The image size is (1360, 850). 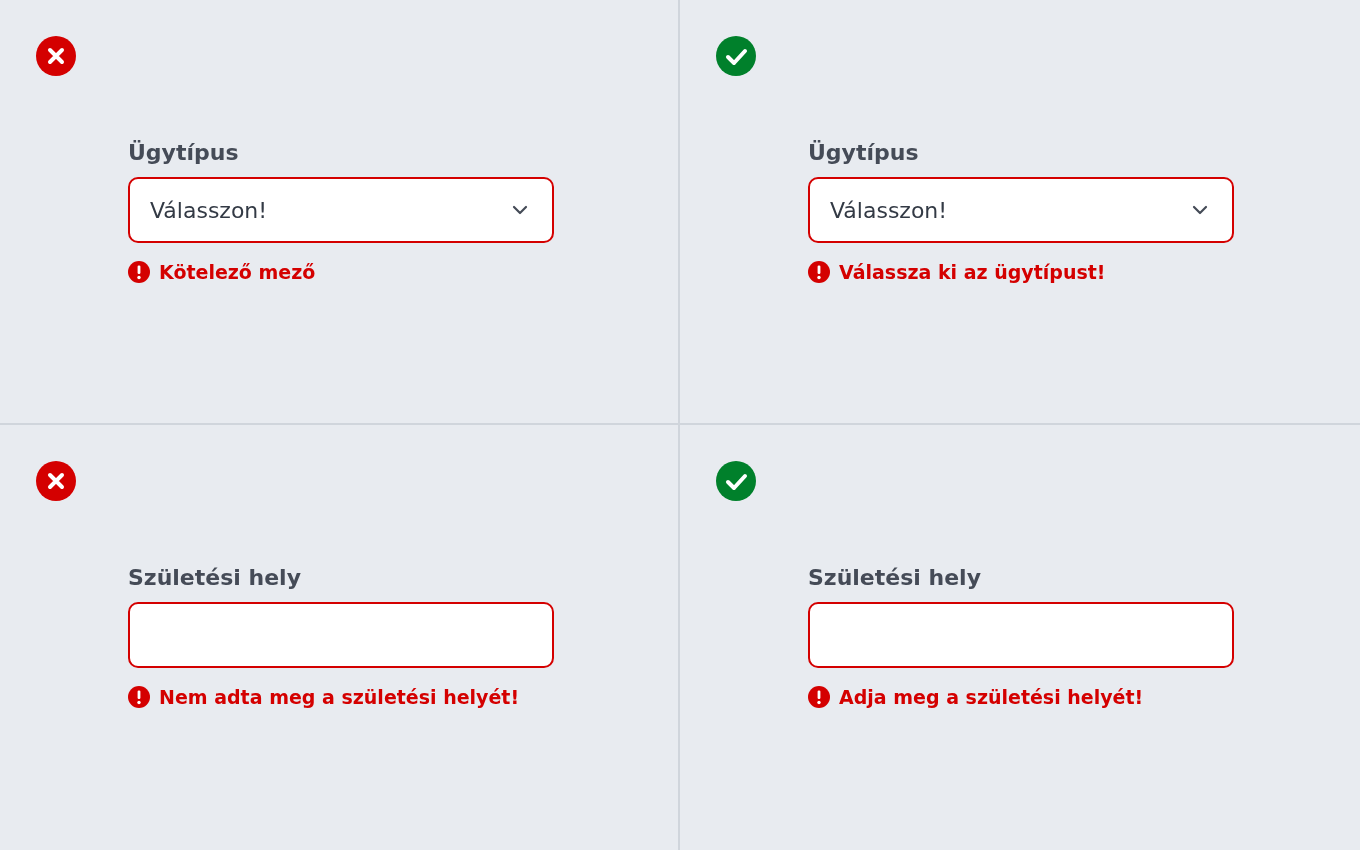 I want to click on error-message: Válassza ki az ügytípust!, so click(x=972, y=272).